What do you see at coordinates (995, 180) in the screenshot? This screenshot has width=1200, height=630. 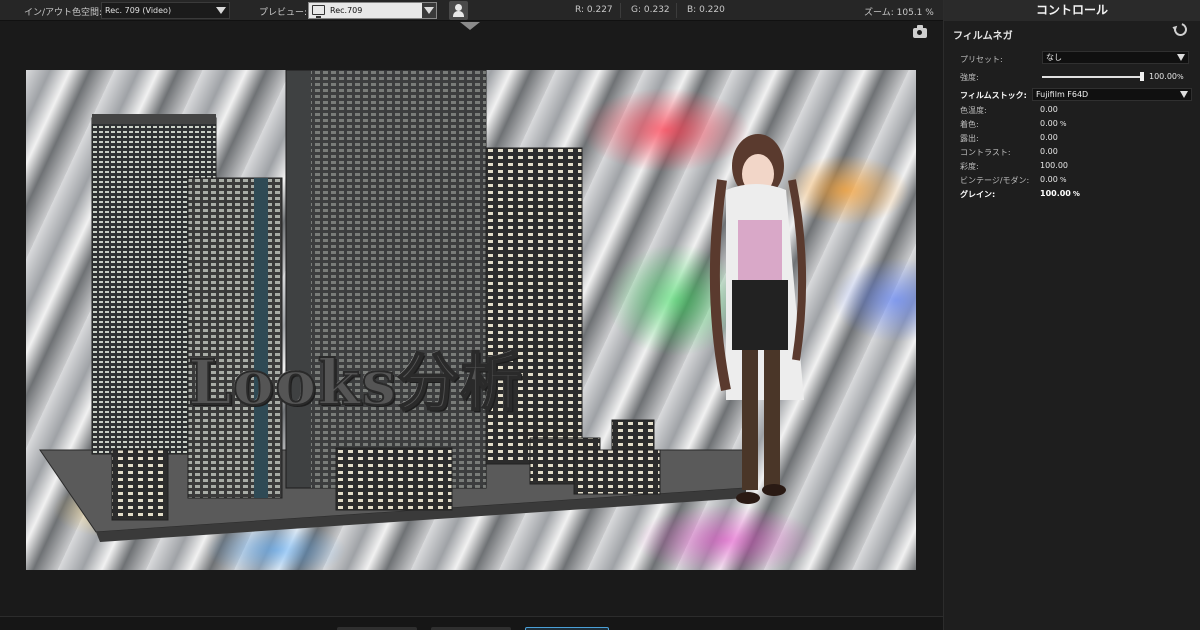 I see `param-label: ビンテージ/モダン:` at bounding box center [995, 180].